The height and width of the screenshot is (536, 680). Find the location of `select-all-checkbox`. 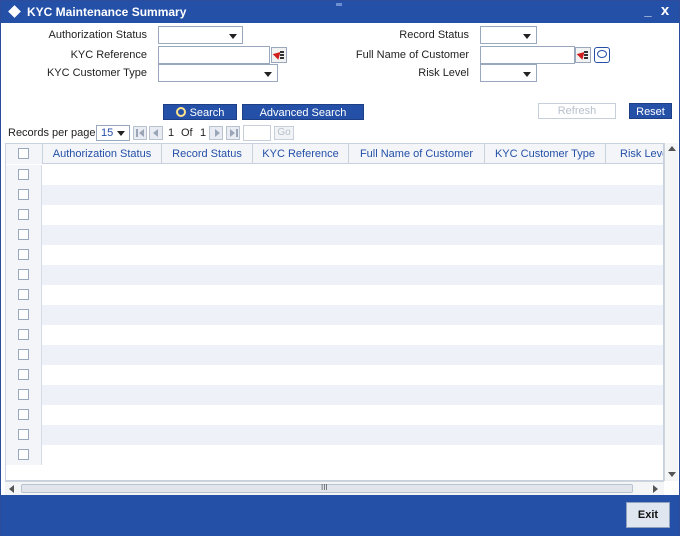

select-all-checkbox is located at coordinates (23, 153).